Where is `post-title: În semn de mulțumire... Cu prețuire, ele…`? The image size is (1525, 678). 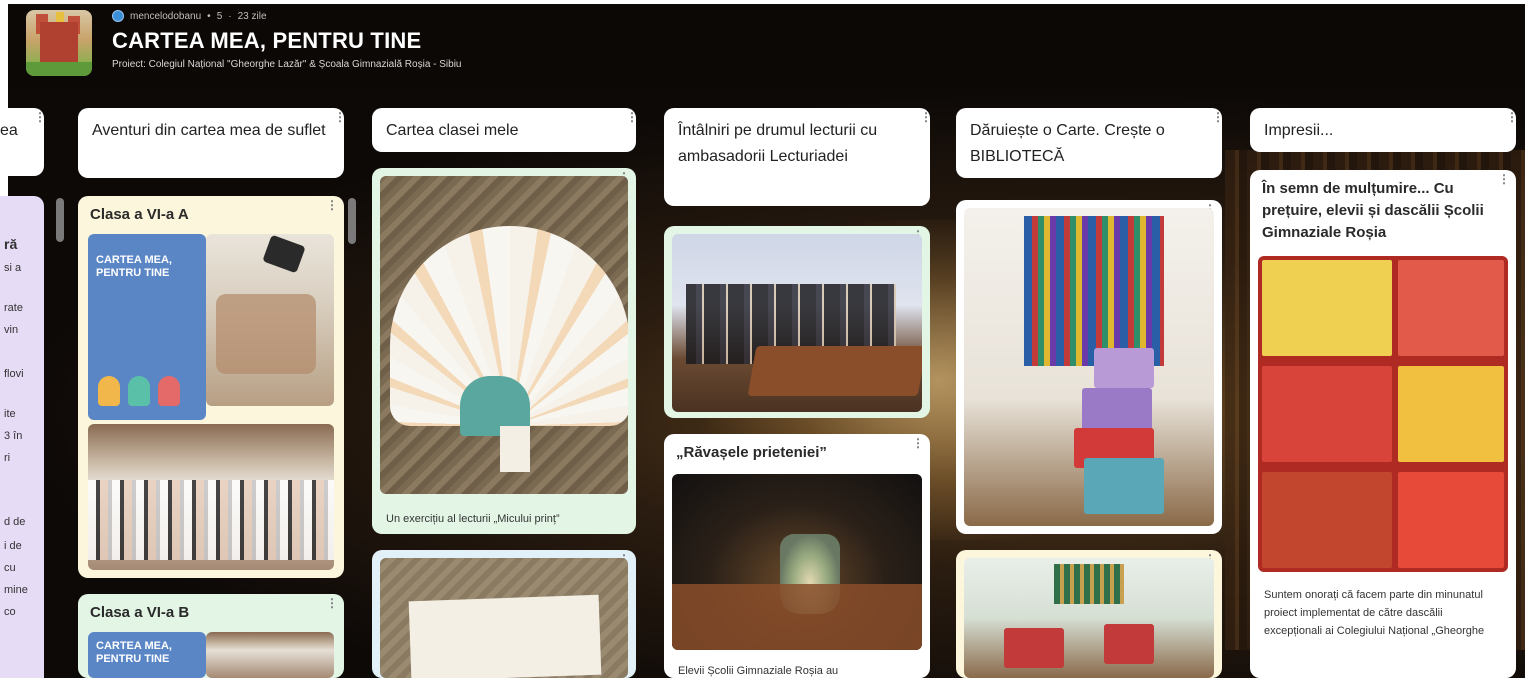
post-title: În semn de mulțumire... Cu prețuire, ele… is located at coordinates (1373, 210).